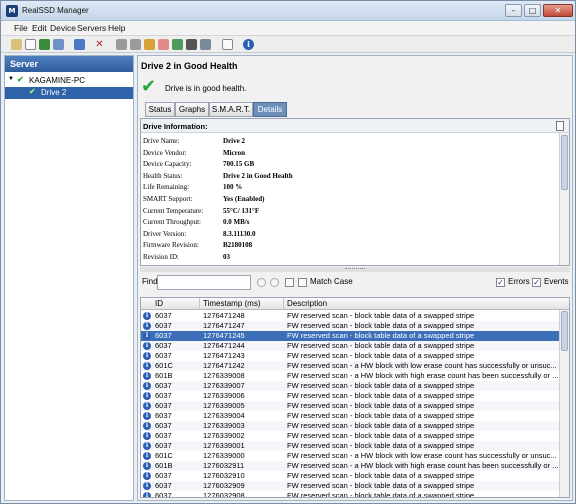  What do you see at coordinates (63, 28) in the screenshot?
I see `menu-device: Device` at bounding box center [63, 28].